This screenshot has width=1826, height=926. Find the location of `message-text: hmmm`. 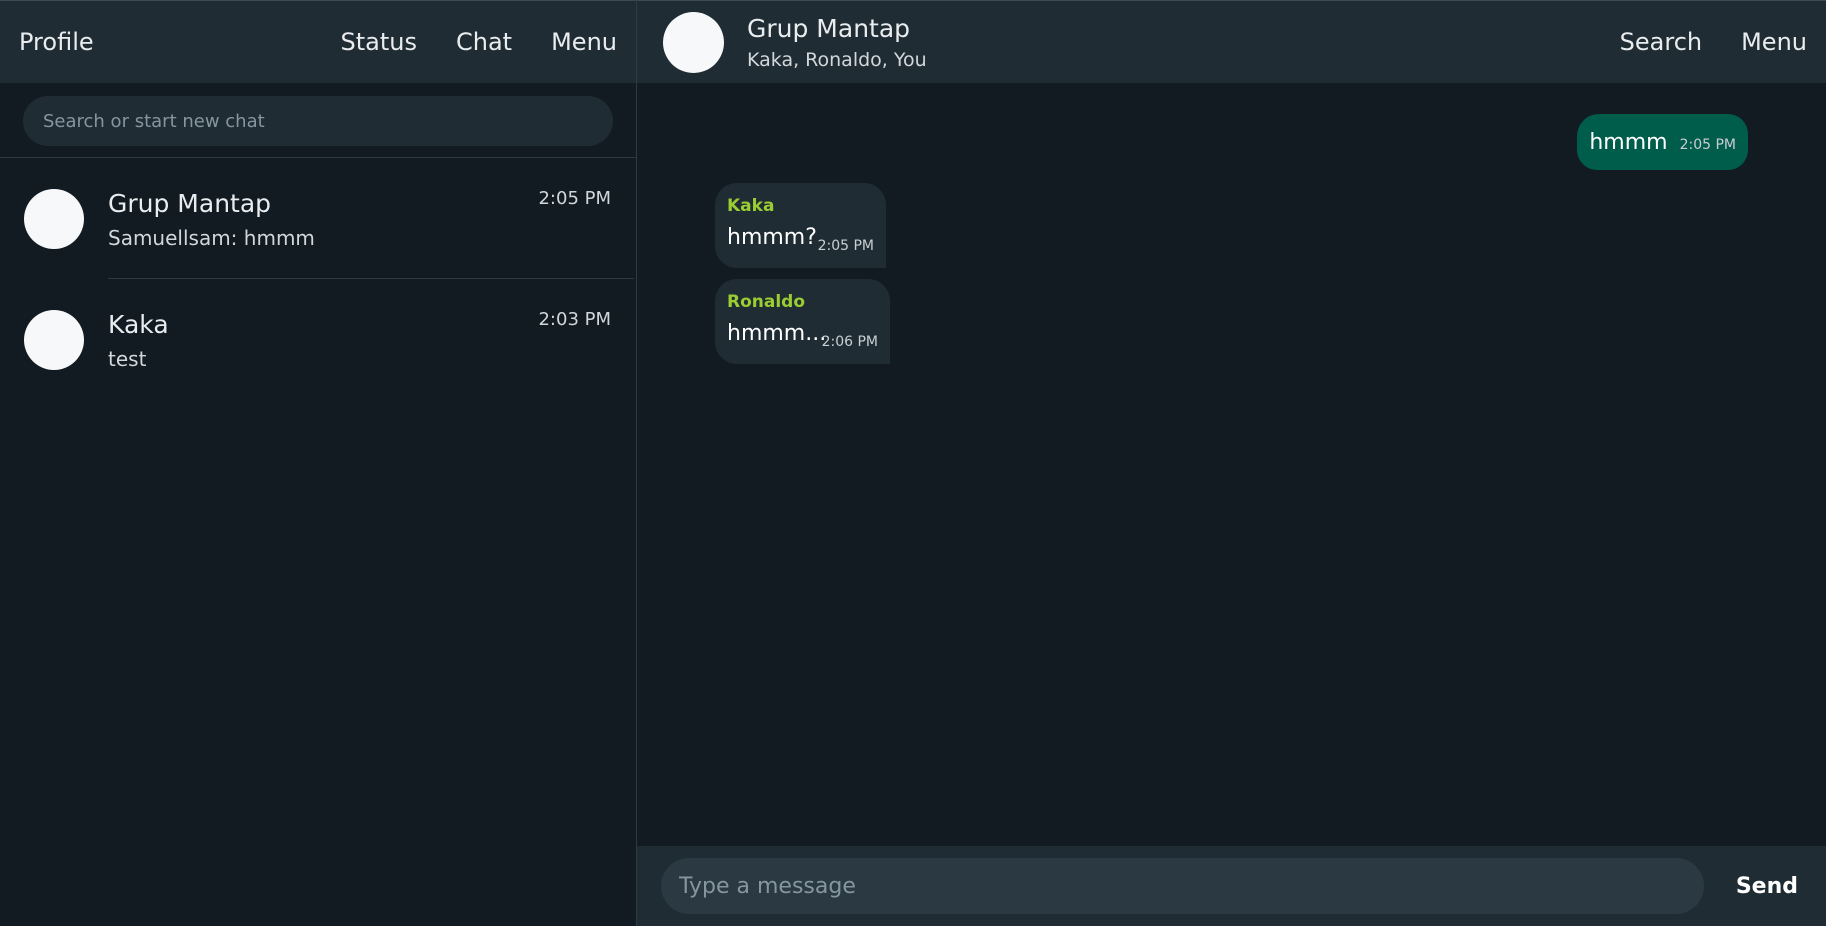

message-text: hmmm is located at coordinates (1628, 142).